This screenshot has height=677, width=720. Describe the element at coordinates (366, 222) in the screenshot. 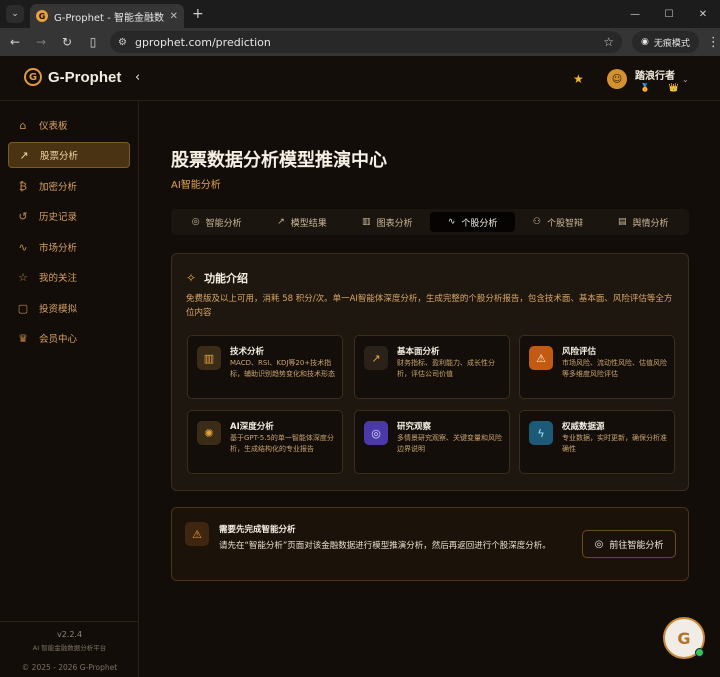

I see `tab-icon: ▥` at that location.